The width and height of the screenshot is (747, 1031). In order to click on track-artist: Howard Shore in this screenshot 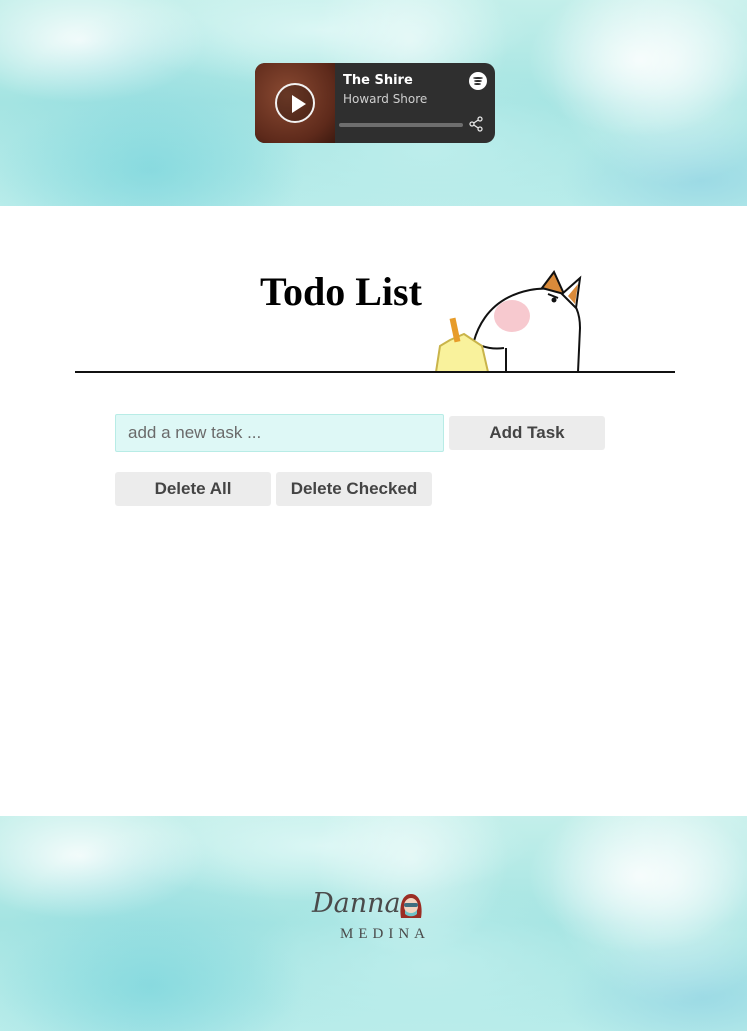, I will do `click(415, 99)`.